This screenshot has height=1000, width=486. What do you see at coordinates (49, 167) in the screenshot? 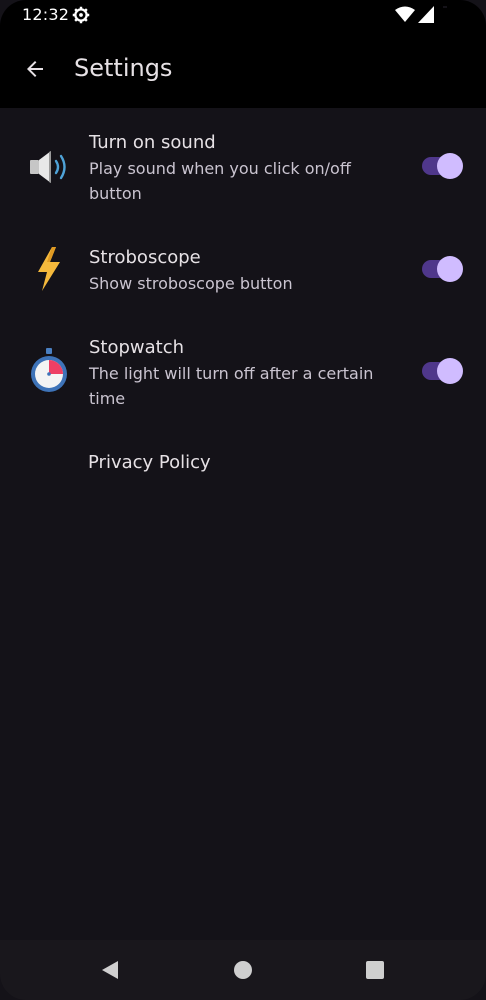
I see `speaker-icon` at bounding box center [49, 167].